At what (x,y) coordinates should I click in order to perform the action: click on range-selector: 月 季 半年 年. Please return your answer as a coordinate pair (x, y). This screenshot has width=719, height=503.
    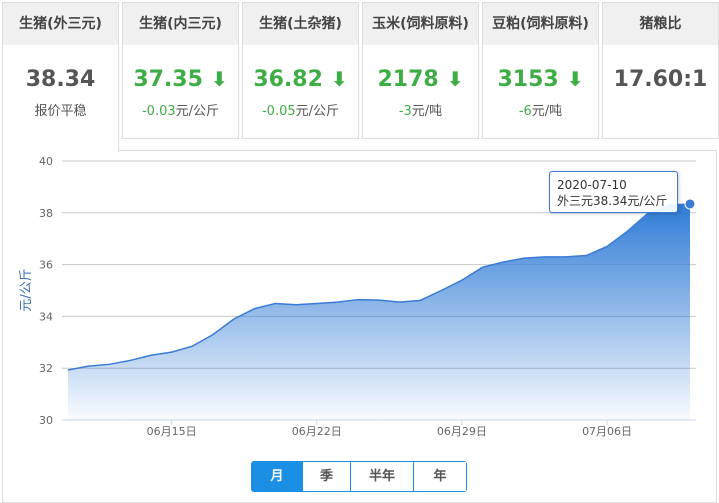
    Looking at the image, I should click on (359, 476).